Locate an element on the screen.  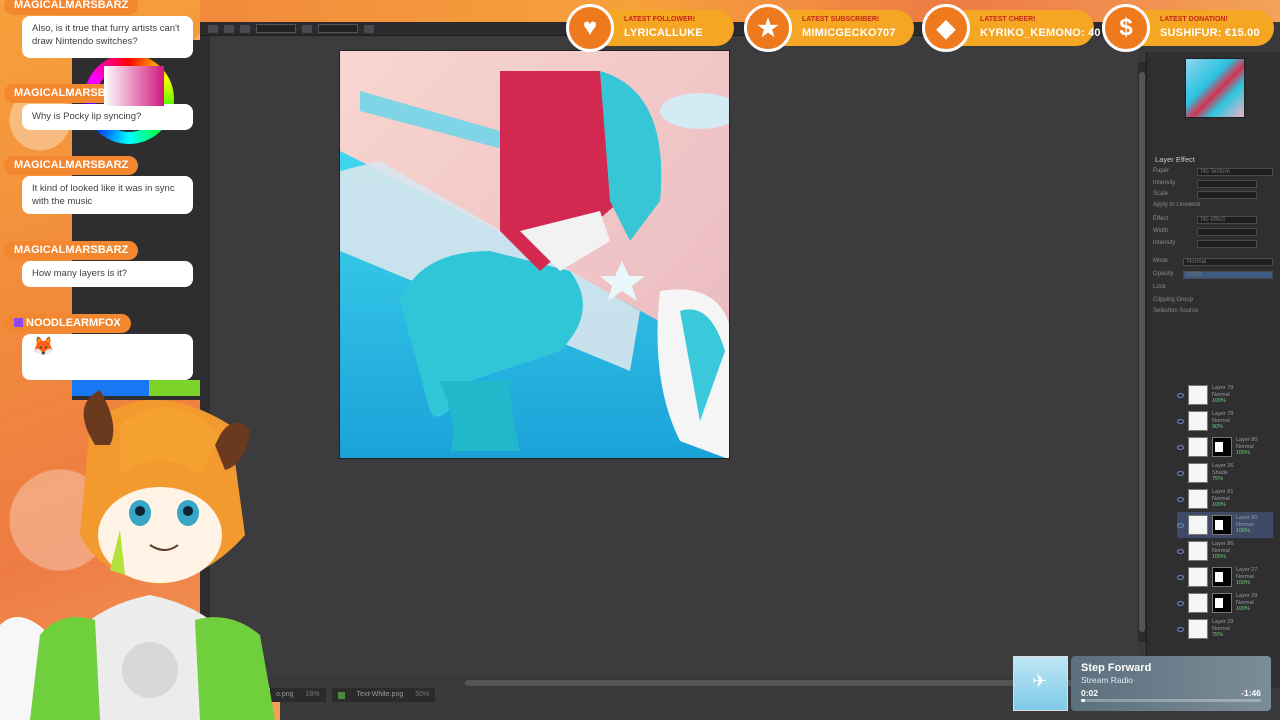
layer-row: Layer 81 Normal 100% is located at coordinates (1225, 499).